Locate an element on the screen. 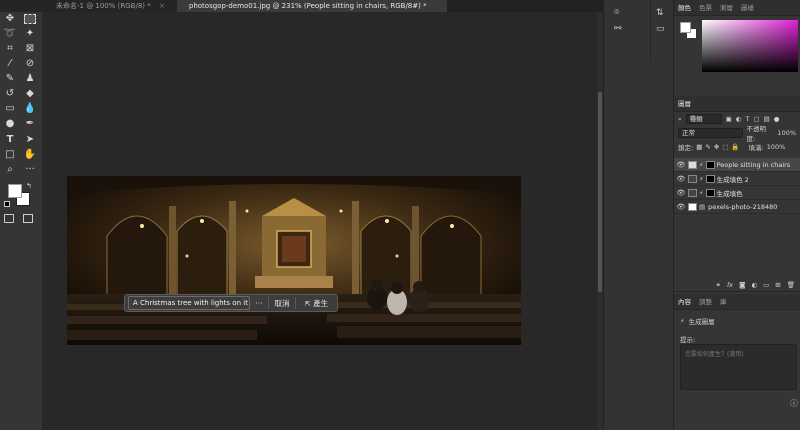  layer-row: 👁 ⚡ 生成填色 is located at coordinates (737, 193).